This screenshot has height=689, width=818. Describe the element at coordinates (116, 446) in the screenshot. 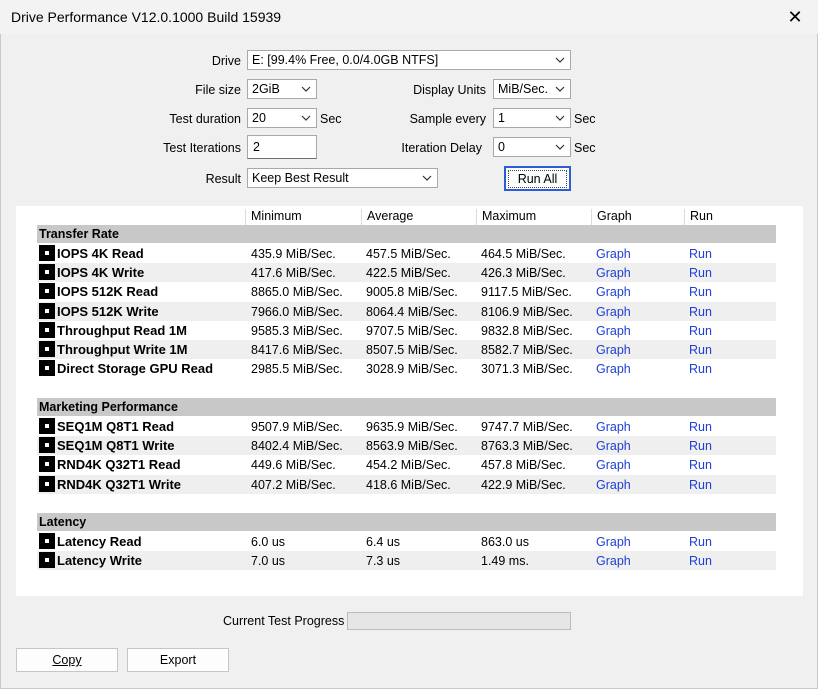

I see `test-name: SEQ1M Q8T1 Write` at that location.